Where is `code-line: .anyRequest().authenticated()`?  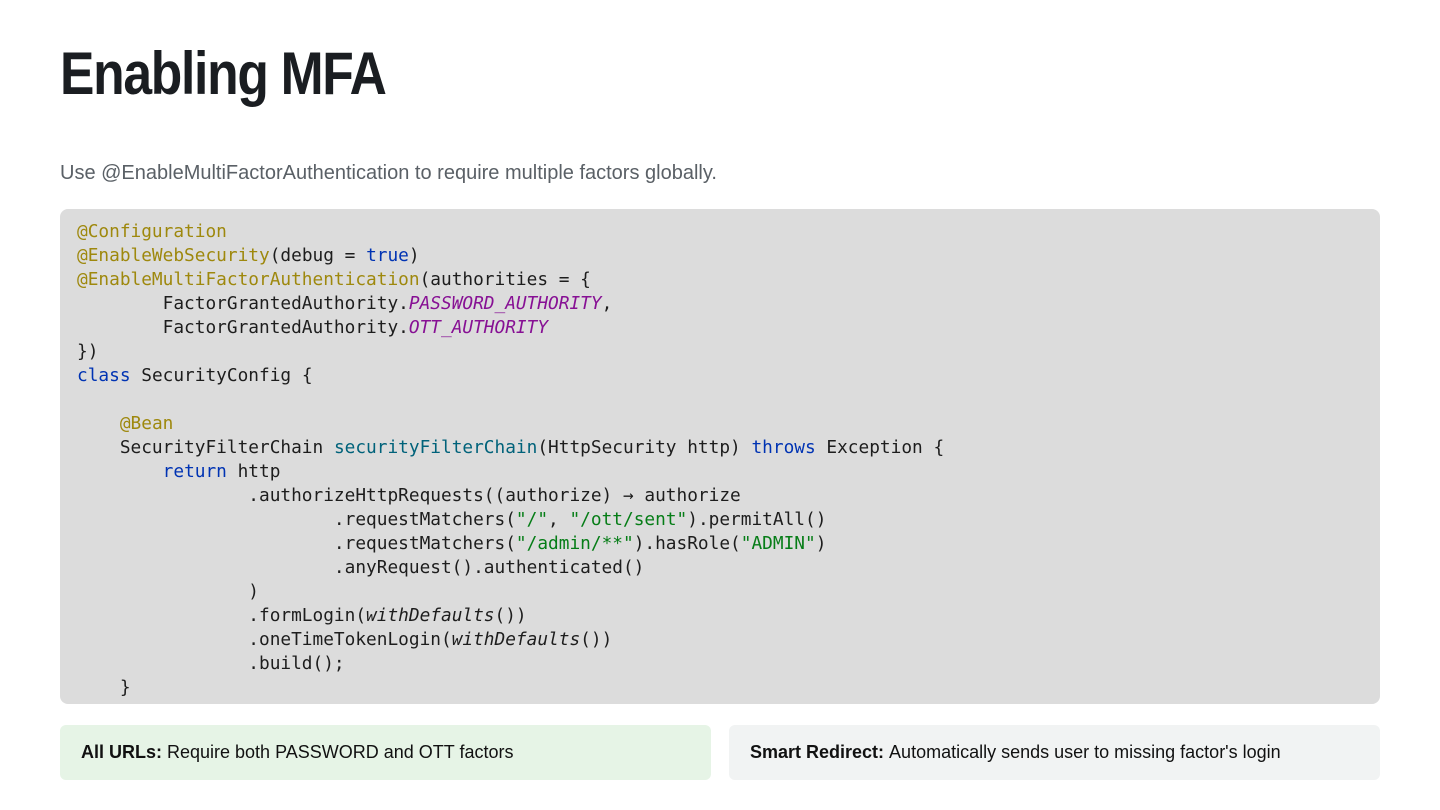
code-line: .anyRequest().authenticated() is located at coordinates (360, 567).